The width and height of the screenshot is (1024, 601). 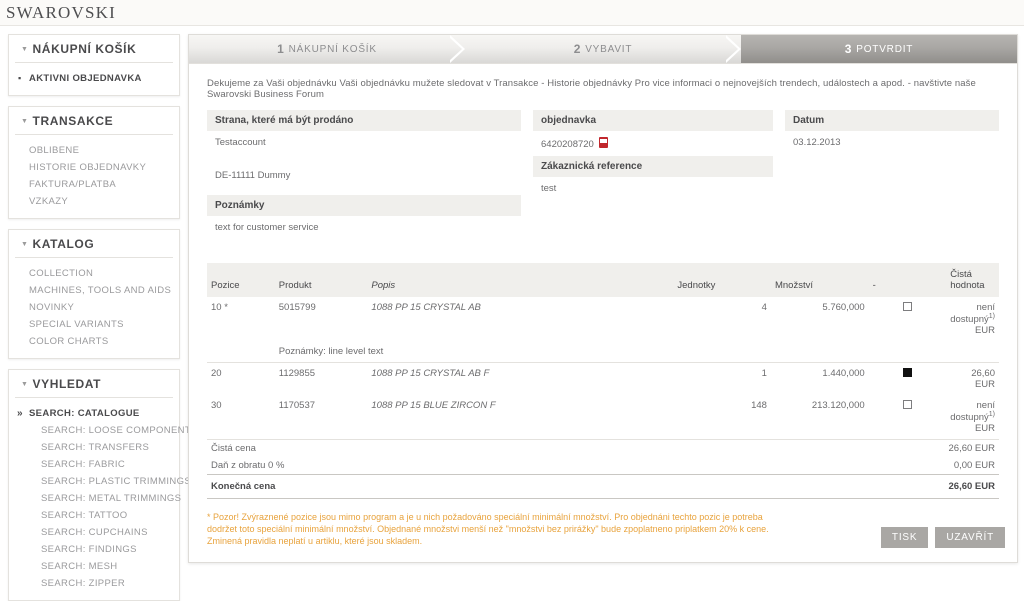 I want to click on totals-label: Čistá cena, so click(x=233, y=449).